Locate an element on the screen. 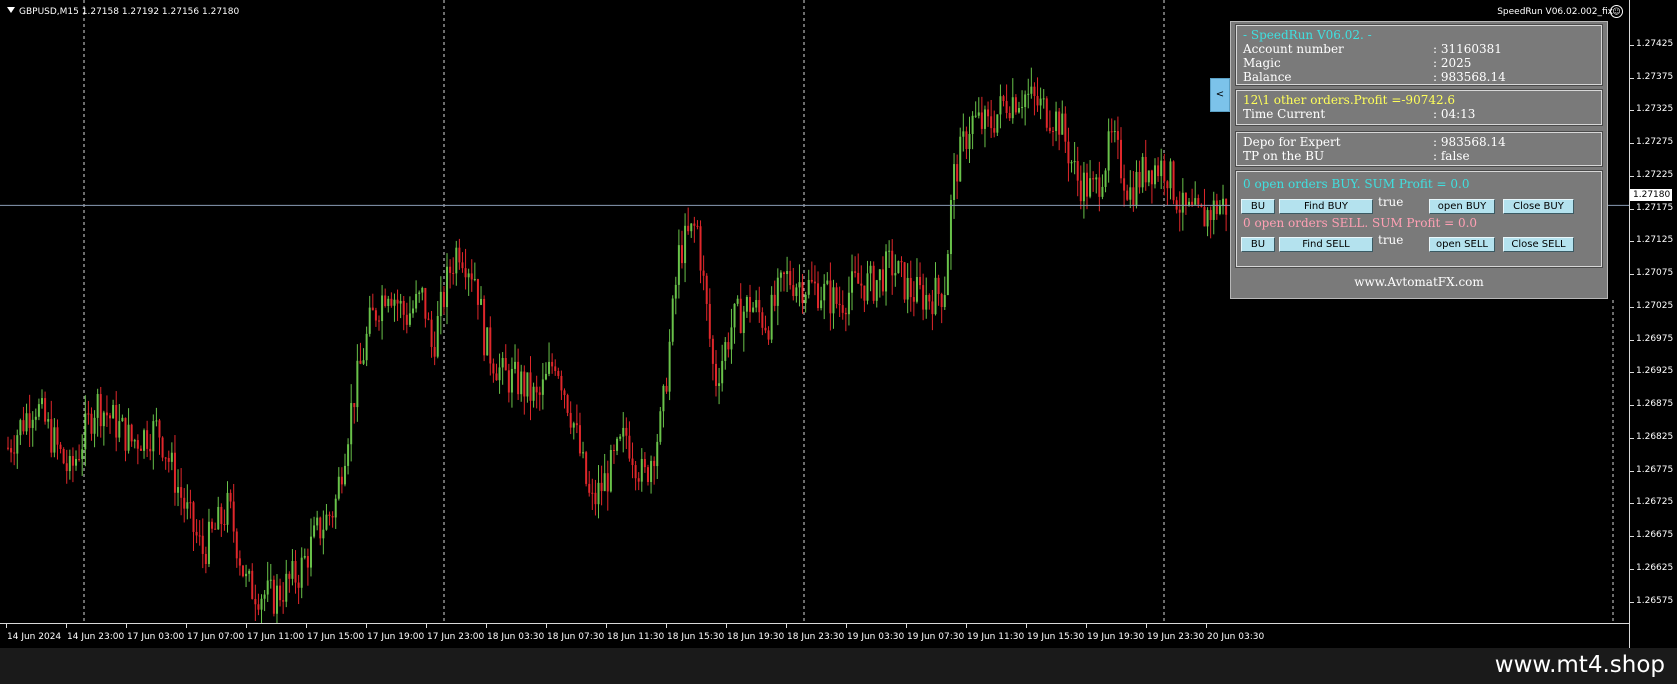 This screenshot has width=1677, height=684. time-label: 18 Jun 11:30 is located at coordinates (636, 637).